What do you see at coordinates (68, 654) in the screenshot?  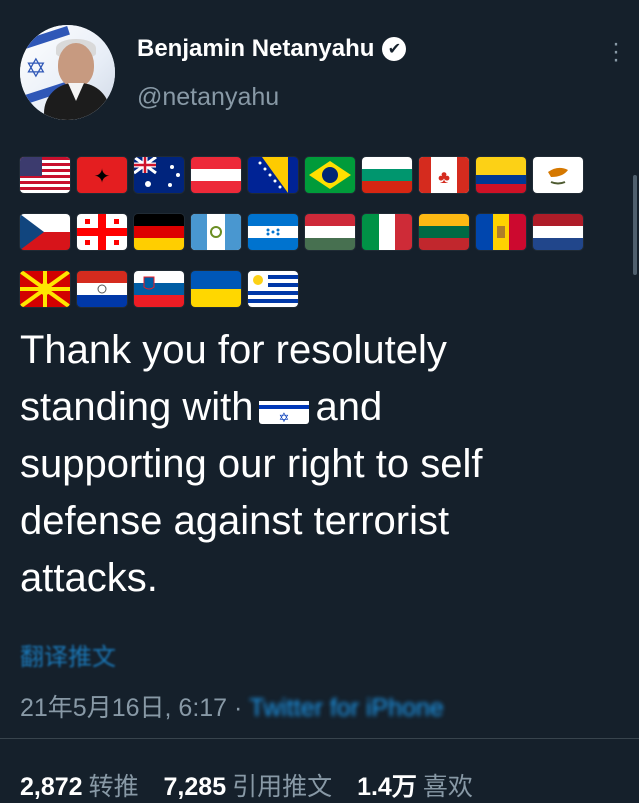 I see `translate-tweet-link: 翻译推文` at bounding box center [68, 654].